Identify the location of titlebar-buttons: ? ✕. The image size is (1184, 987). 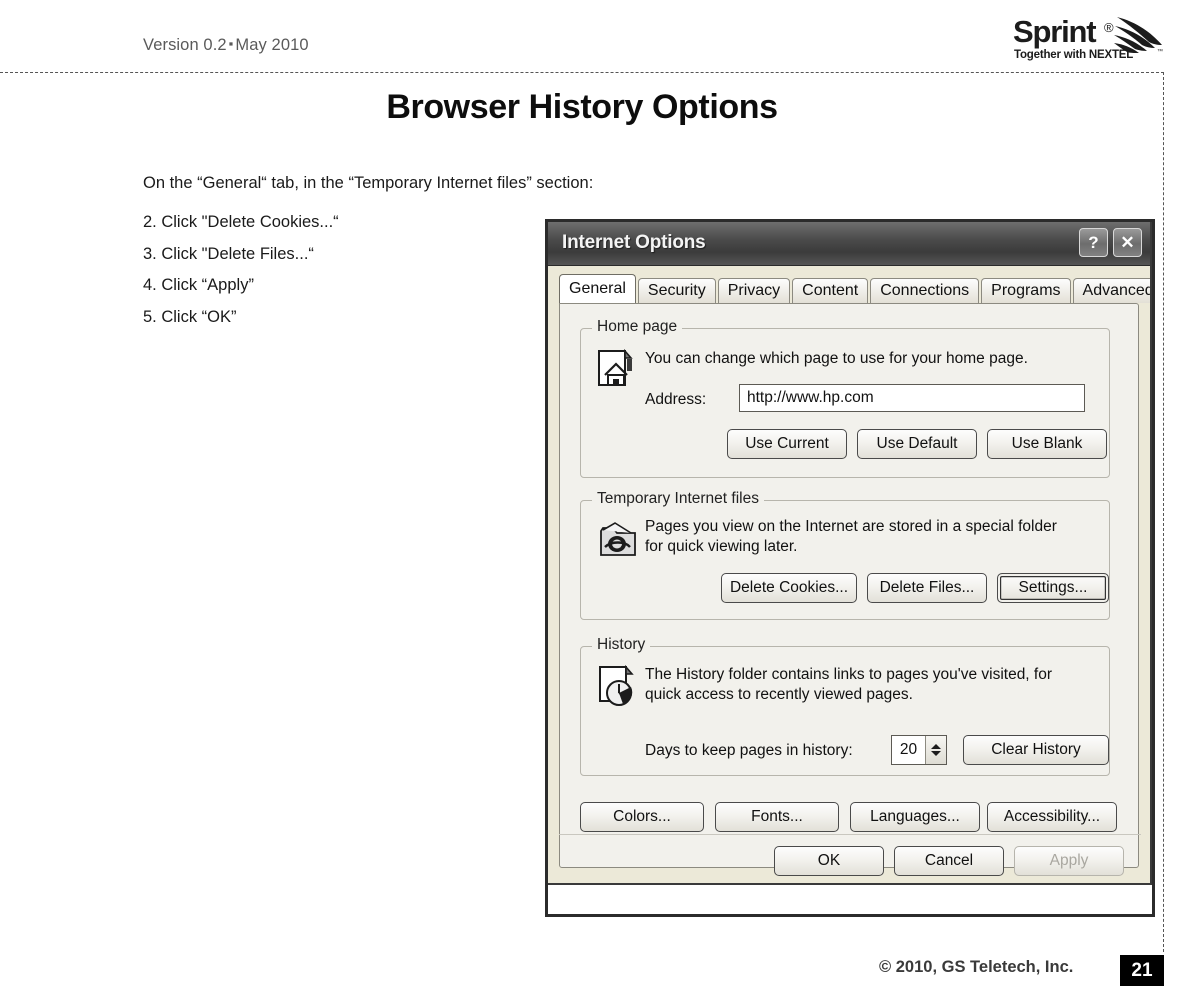
(1110, 242).